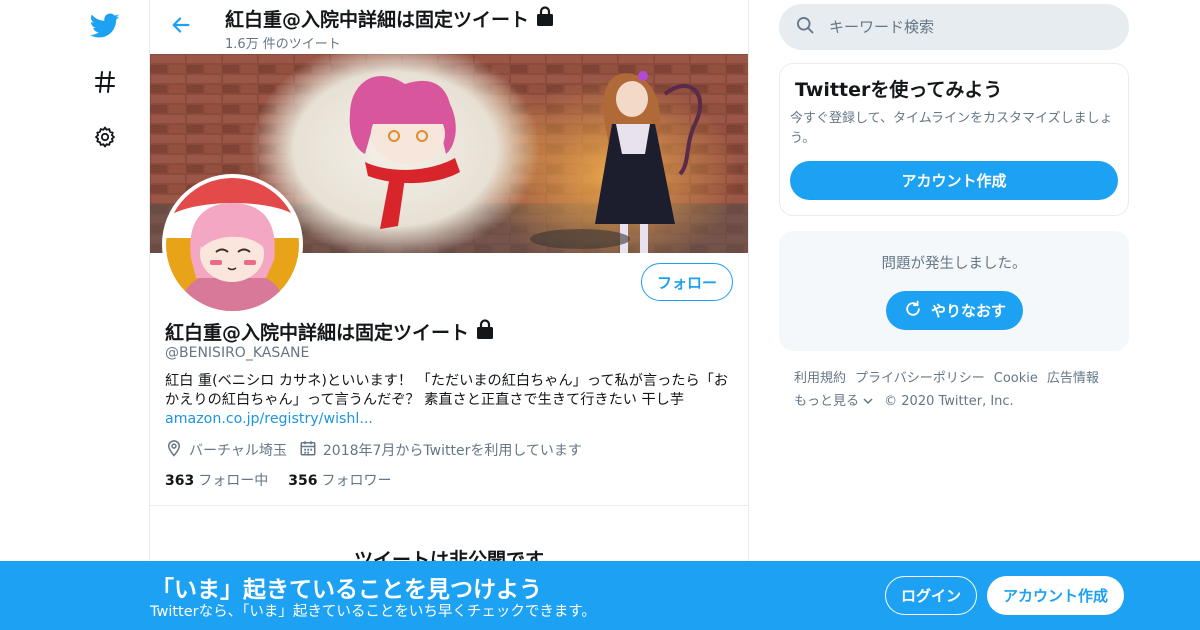 The width and height of the screenshot is (1200, 630). What do you see at coordinates (308, 450) in the screenshot?
I see `calendar-icon` at bounding box center [308, 450].